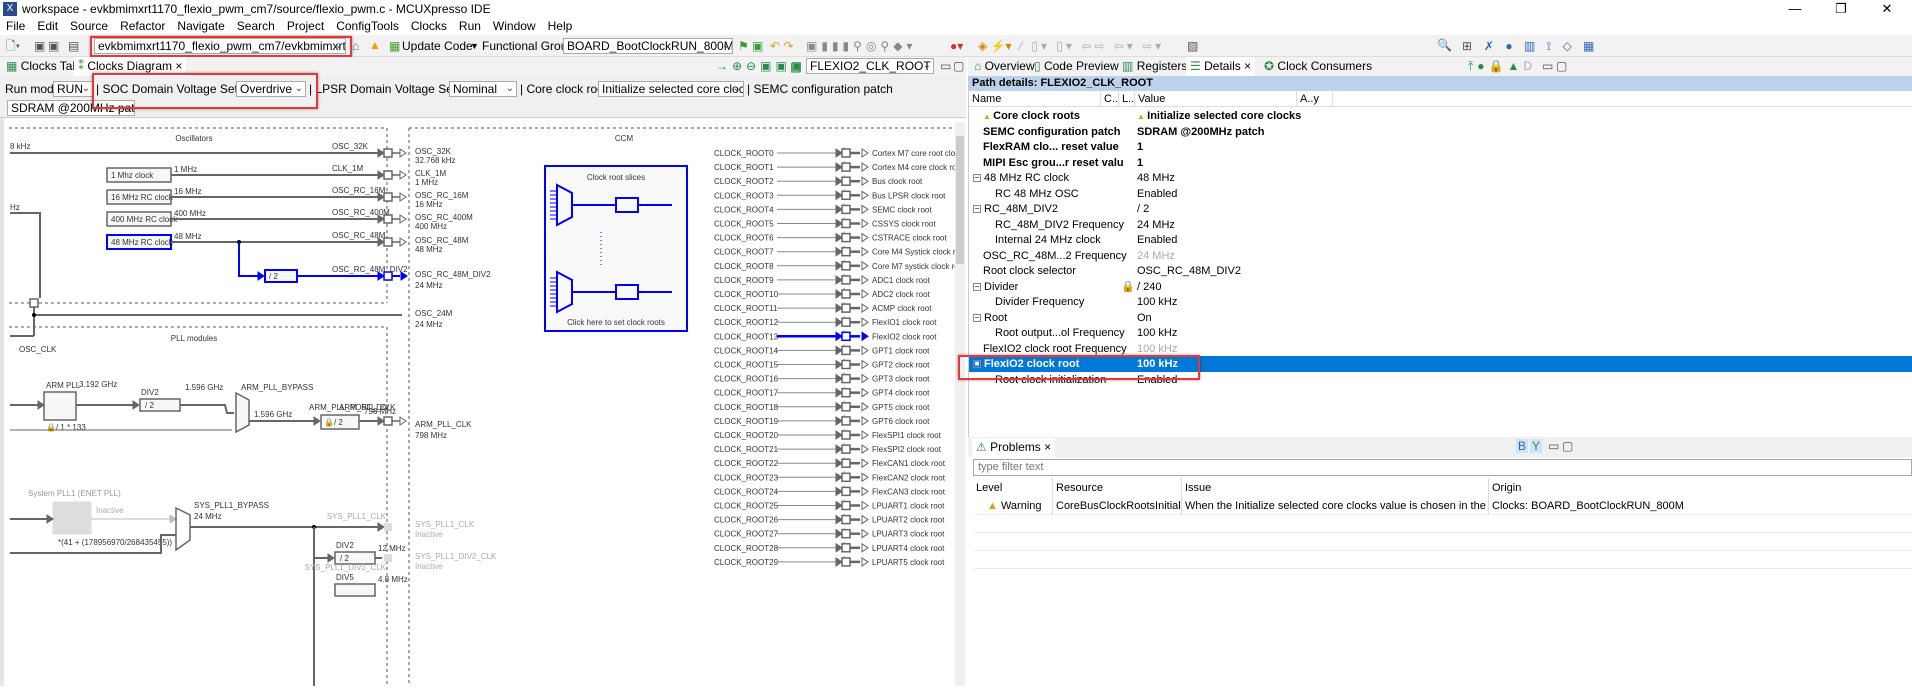  I want to click on functional-group-combo: BOARD_BootClockRUN_800M ⌄, so click(648, 46).